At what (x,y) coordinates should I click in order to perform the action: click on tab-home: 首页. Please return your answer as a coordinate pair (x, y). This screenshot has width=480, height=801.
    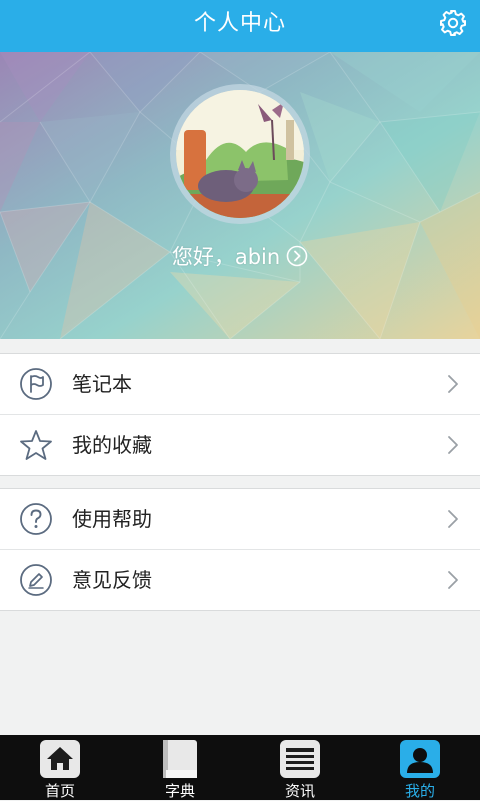
    Looking at the image, I should click on (60, 767).